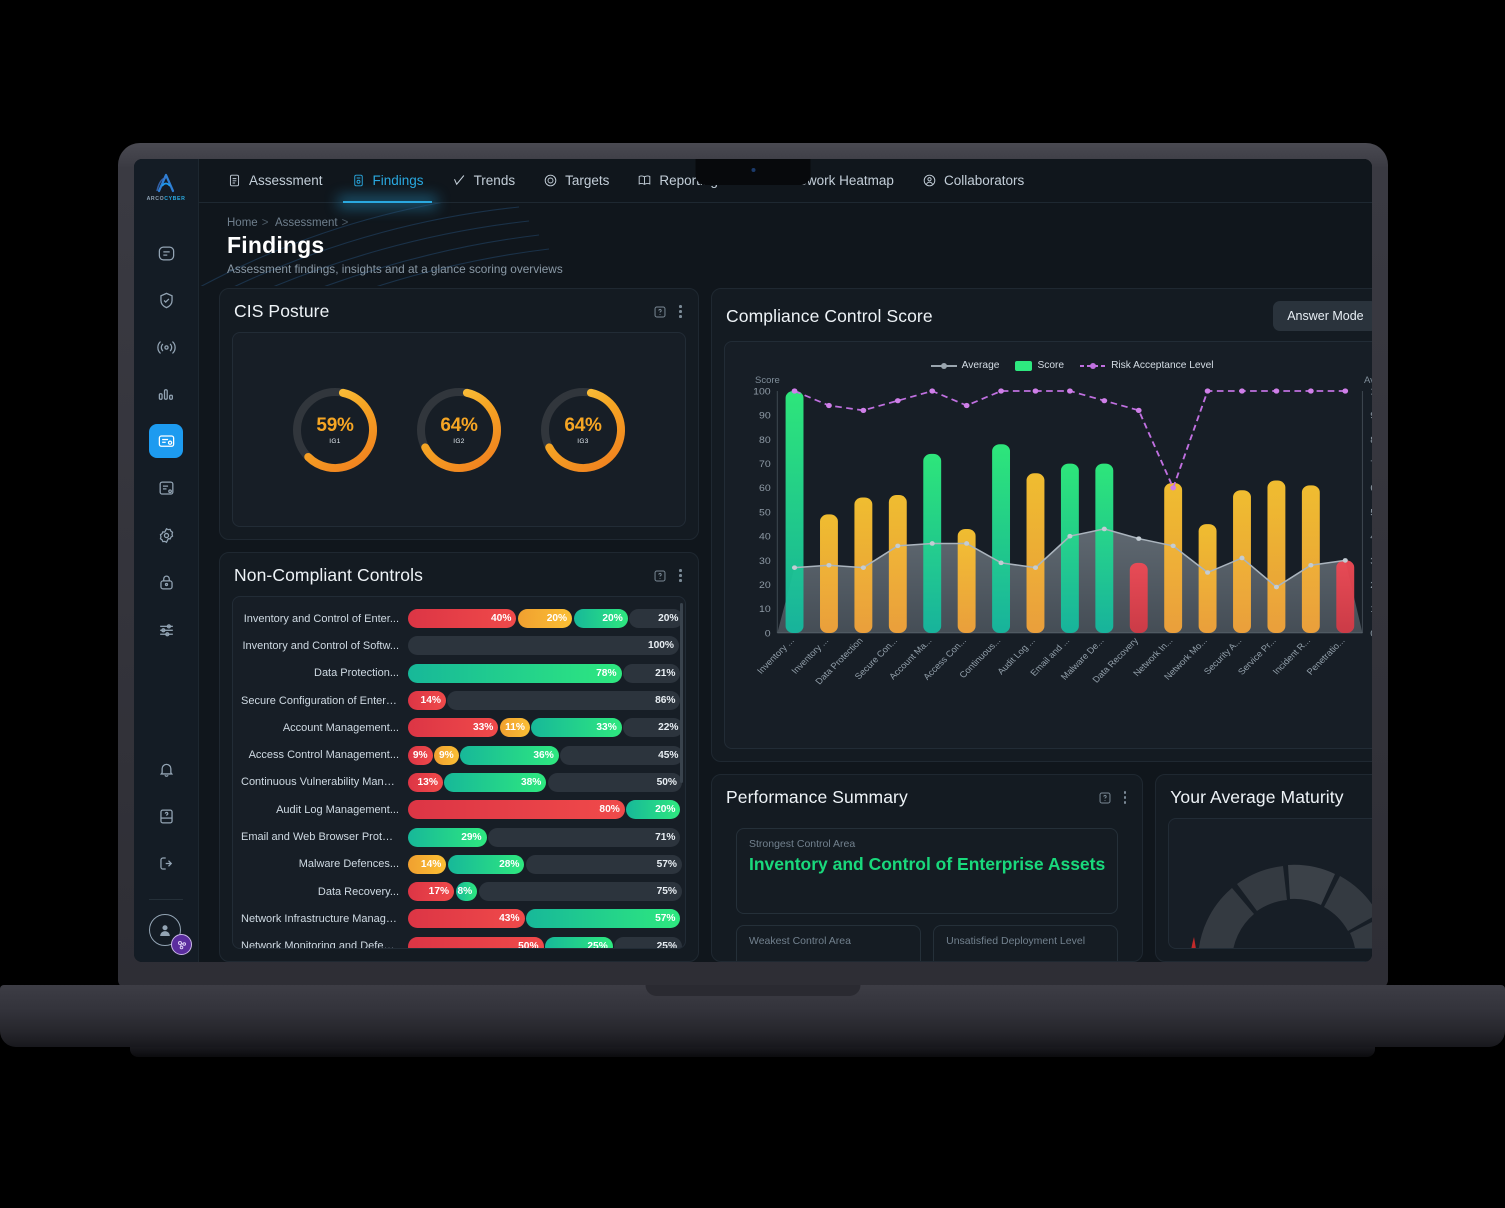 The image size is (1505, 1208). I want to click on non-compliant-row: Secure Configuration of Enterp... 14% 86%, so click(461, 700).